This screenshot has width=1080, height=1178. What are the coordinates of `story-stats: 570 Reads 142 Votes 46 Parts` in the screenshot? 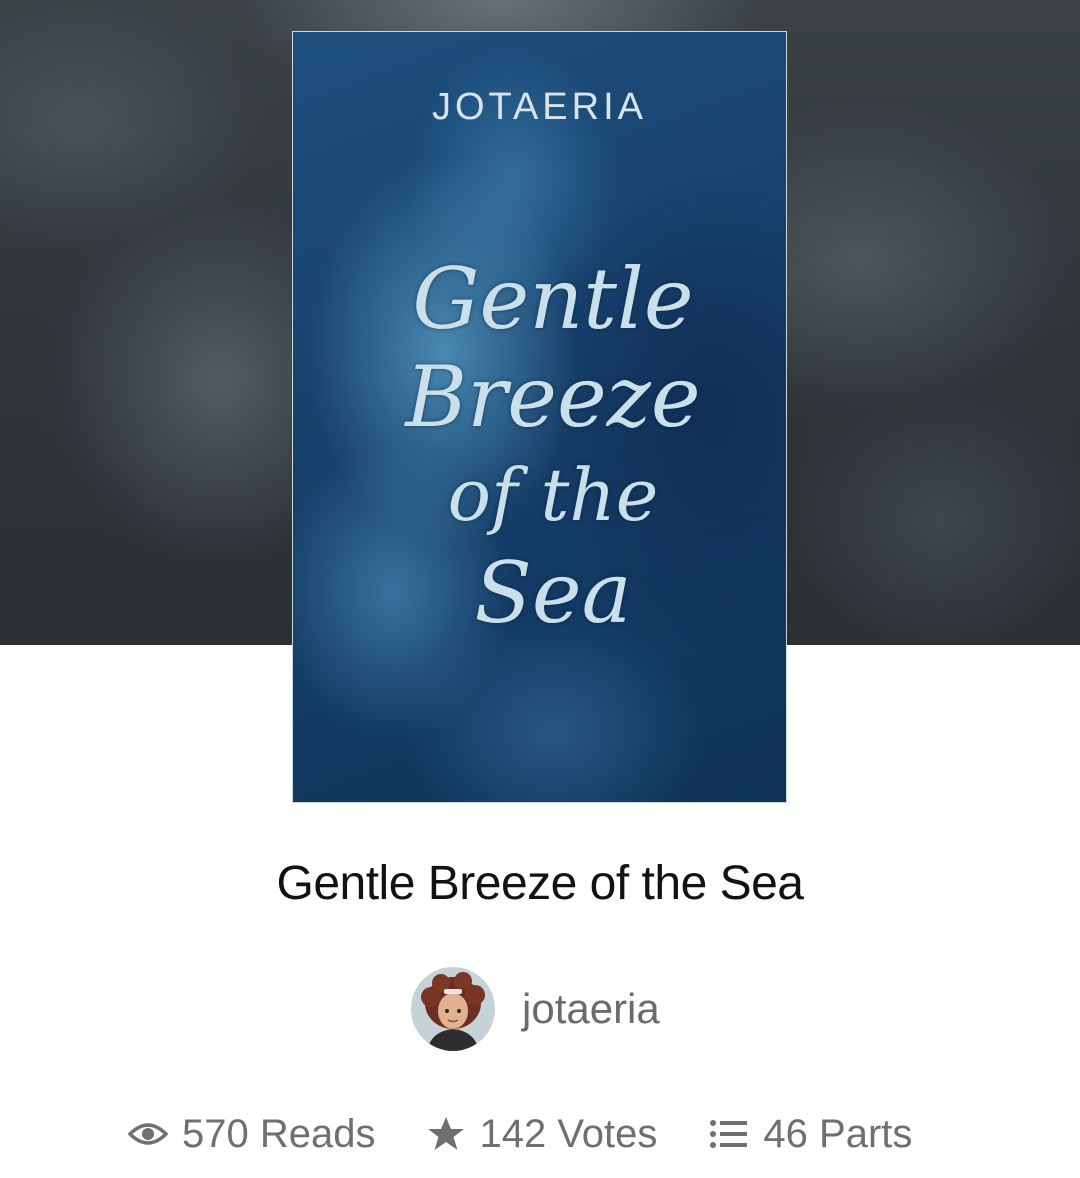 It's located at (520, 1134).